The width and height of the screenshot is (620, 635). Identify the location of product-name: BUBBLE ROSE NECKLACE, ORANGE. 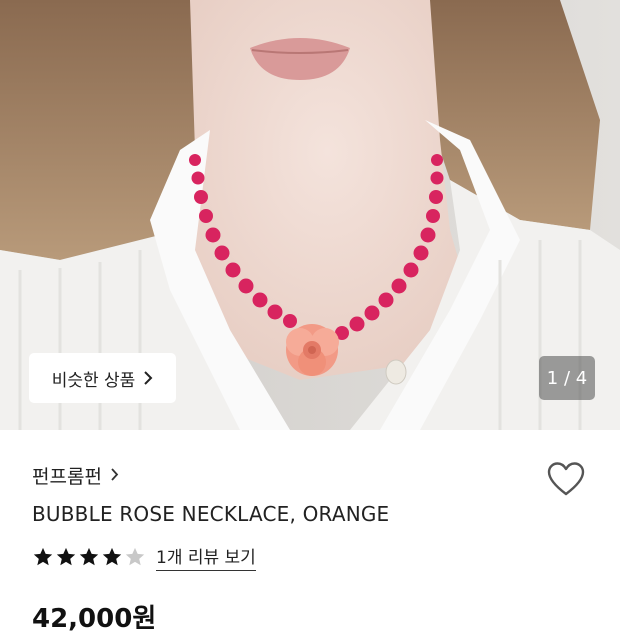
(211, 514).